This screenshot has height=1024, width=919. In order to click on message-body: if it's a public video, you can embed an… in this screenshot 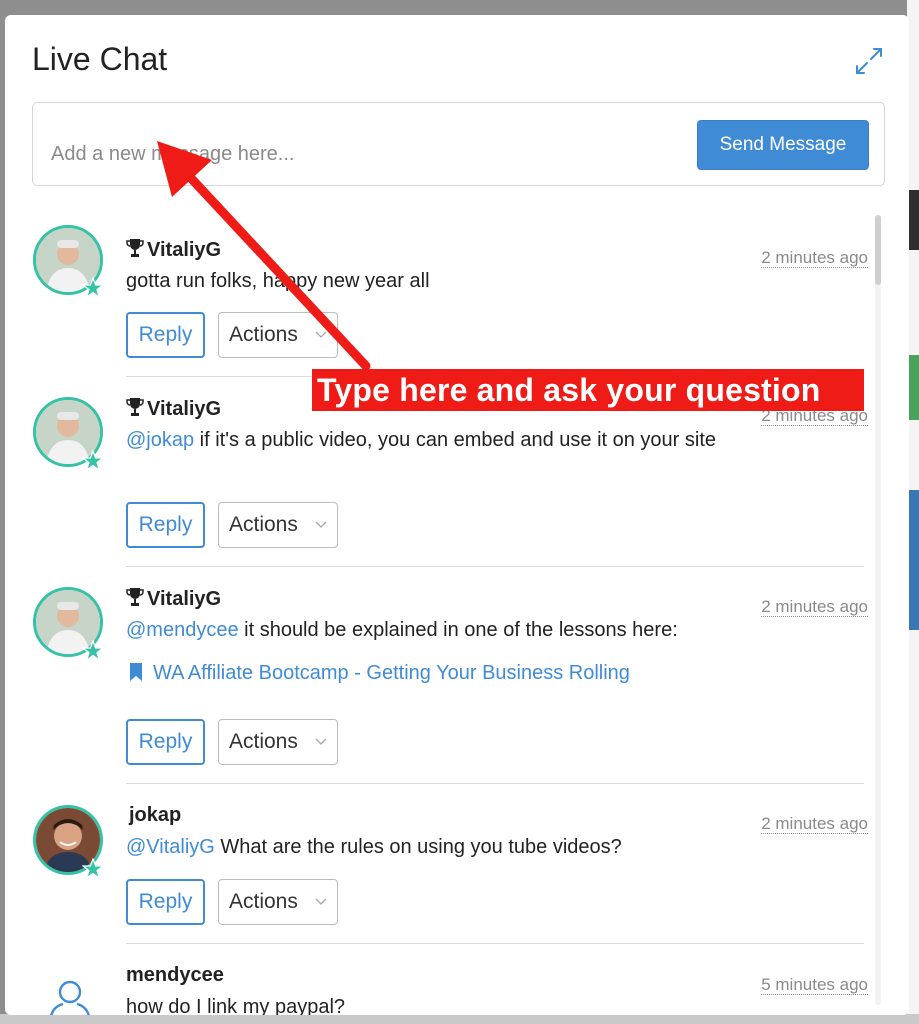, I will do `click(455, 440)`.